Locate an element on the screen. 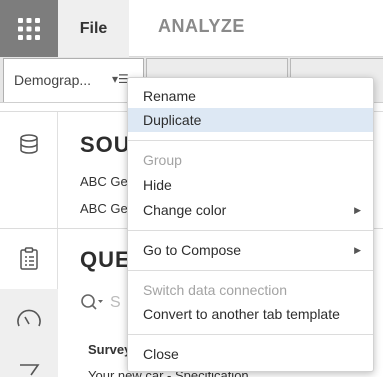 This screenshot has height=377, width=383. database-icon is located at coordinates (29, 144).